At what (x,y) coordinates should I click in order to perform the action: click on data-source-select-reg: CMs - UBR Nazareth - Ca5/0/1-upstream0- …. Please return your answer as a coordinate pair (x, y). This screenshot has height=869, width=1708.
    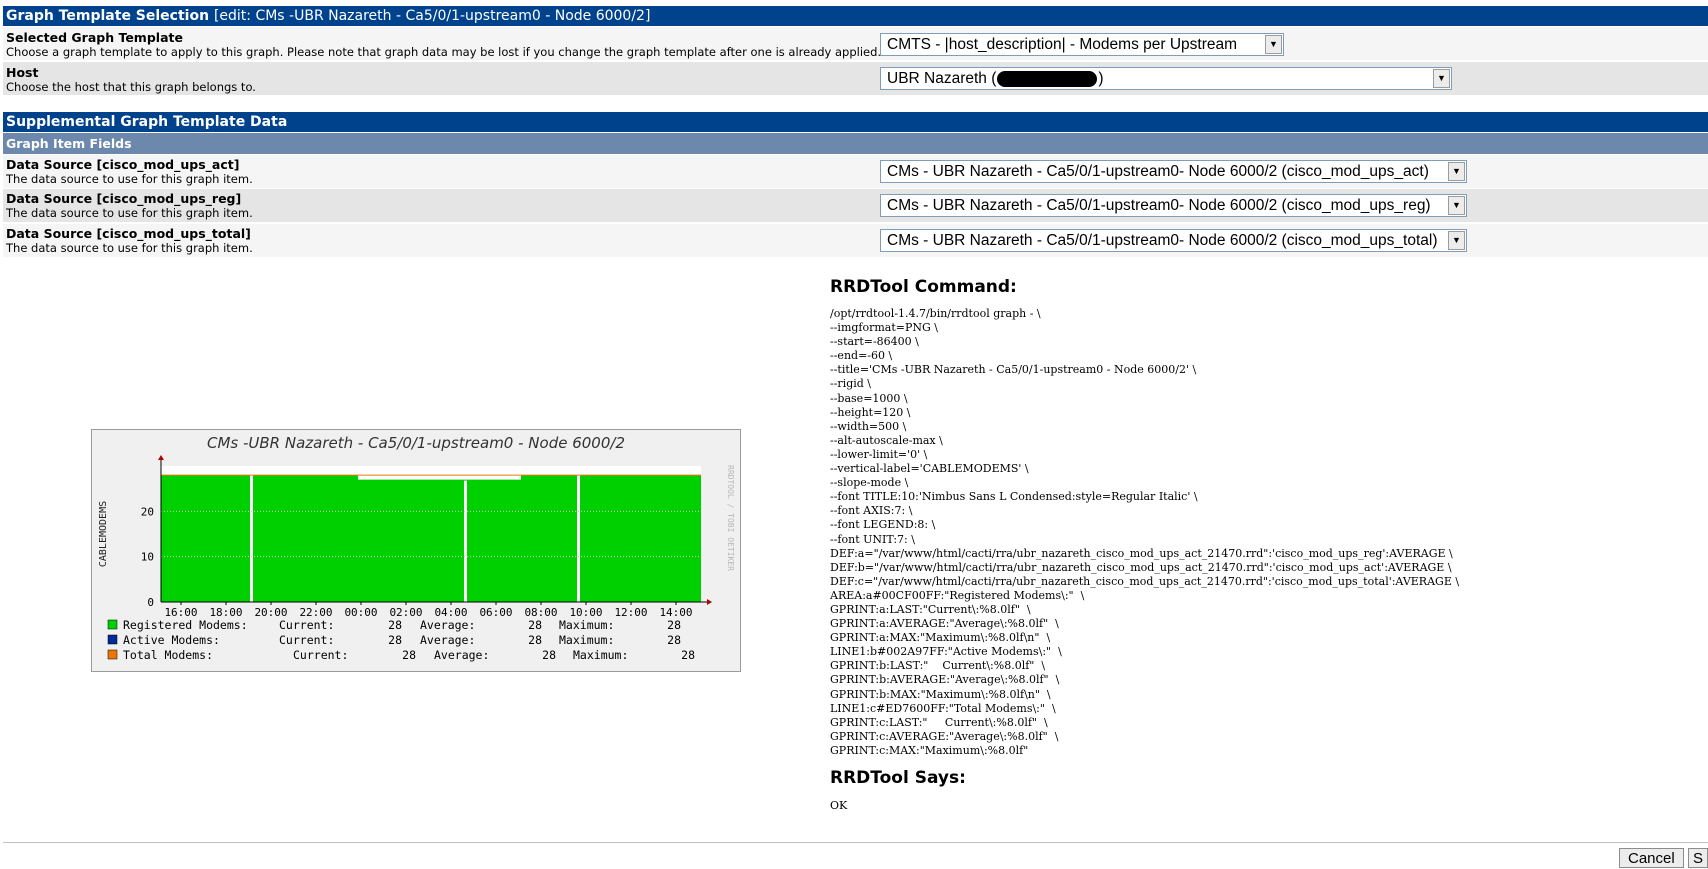
    Looking at the image, I should click on (1173, 205).